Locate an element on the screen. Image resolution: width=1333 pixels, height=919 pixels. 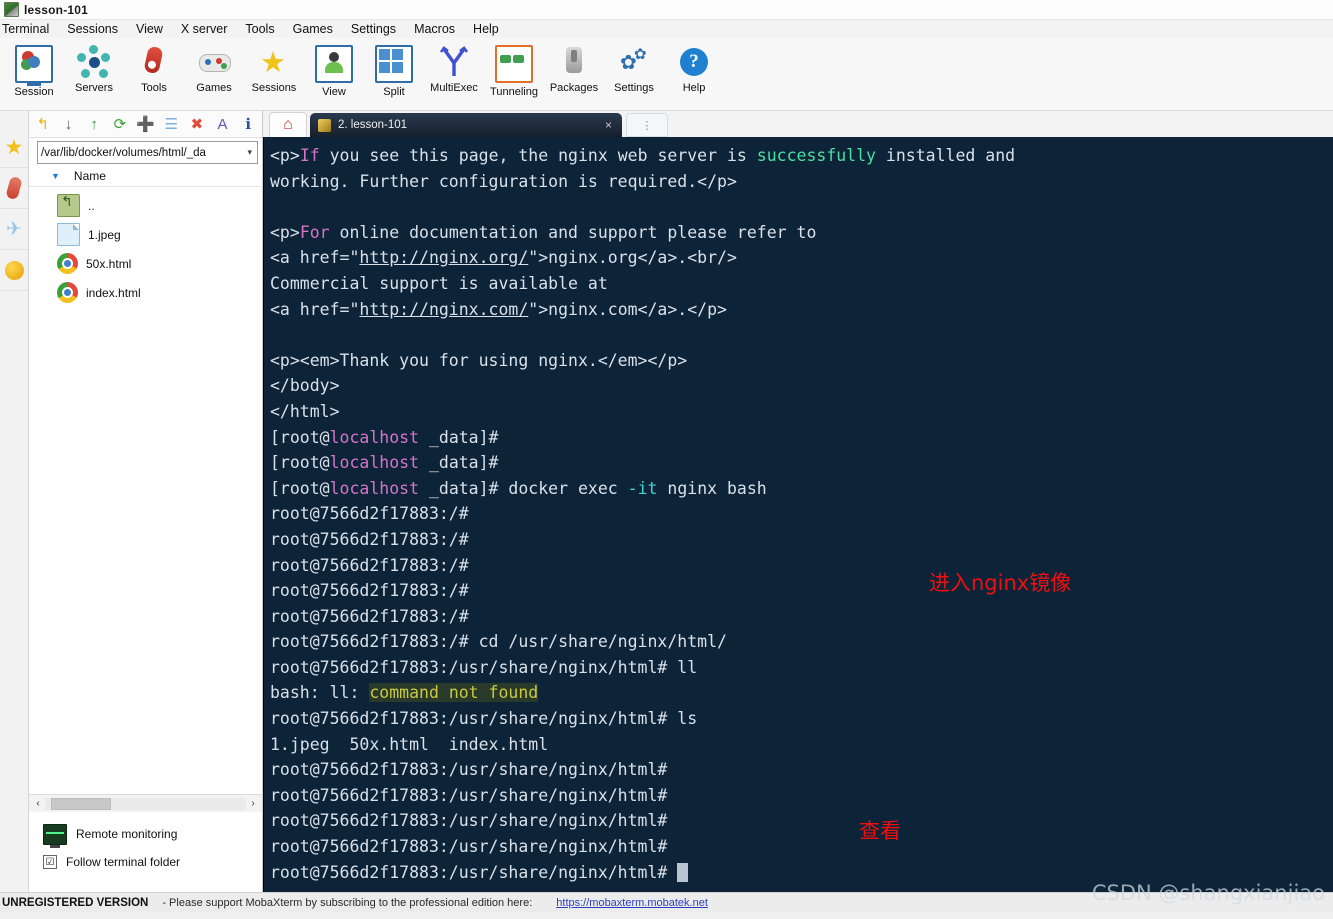
list-item: index.html is located at coordinates (145, 292).